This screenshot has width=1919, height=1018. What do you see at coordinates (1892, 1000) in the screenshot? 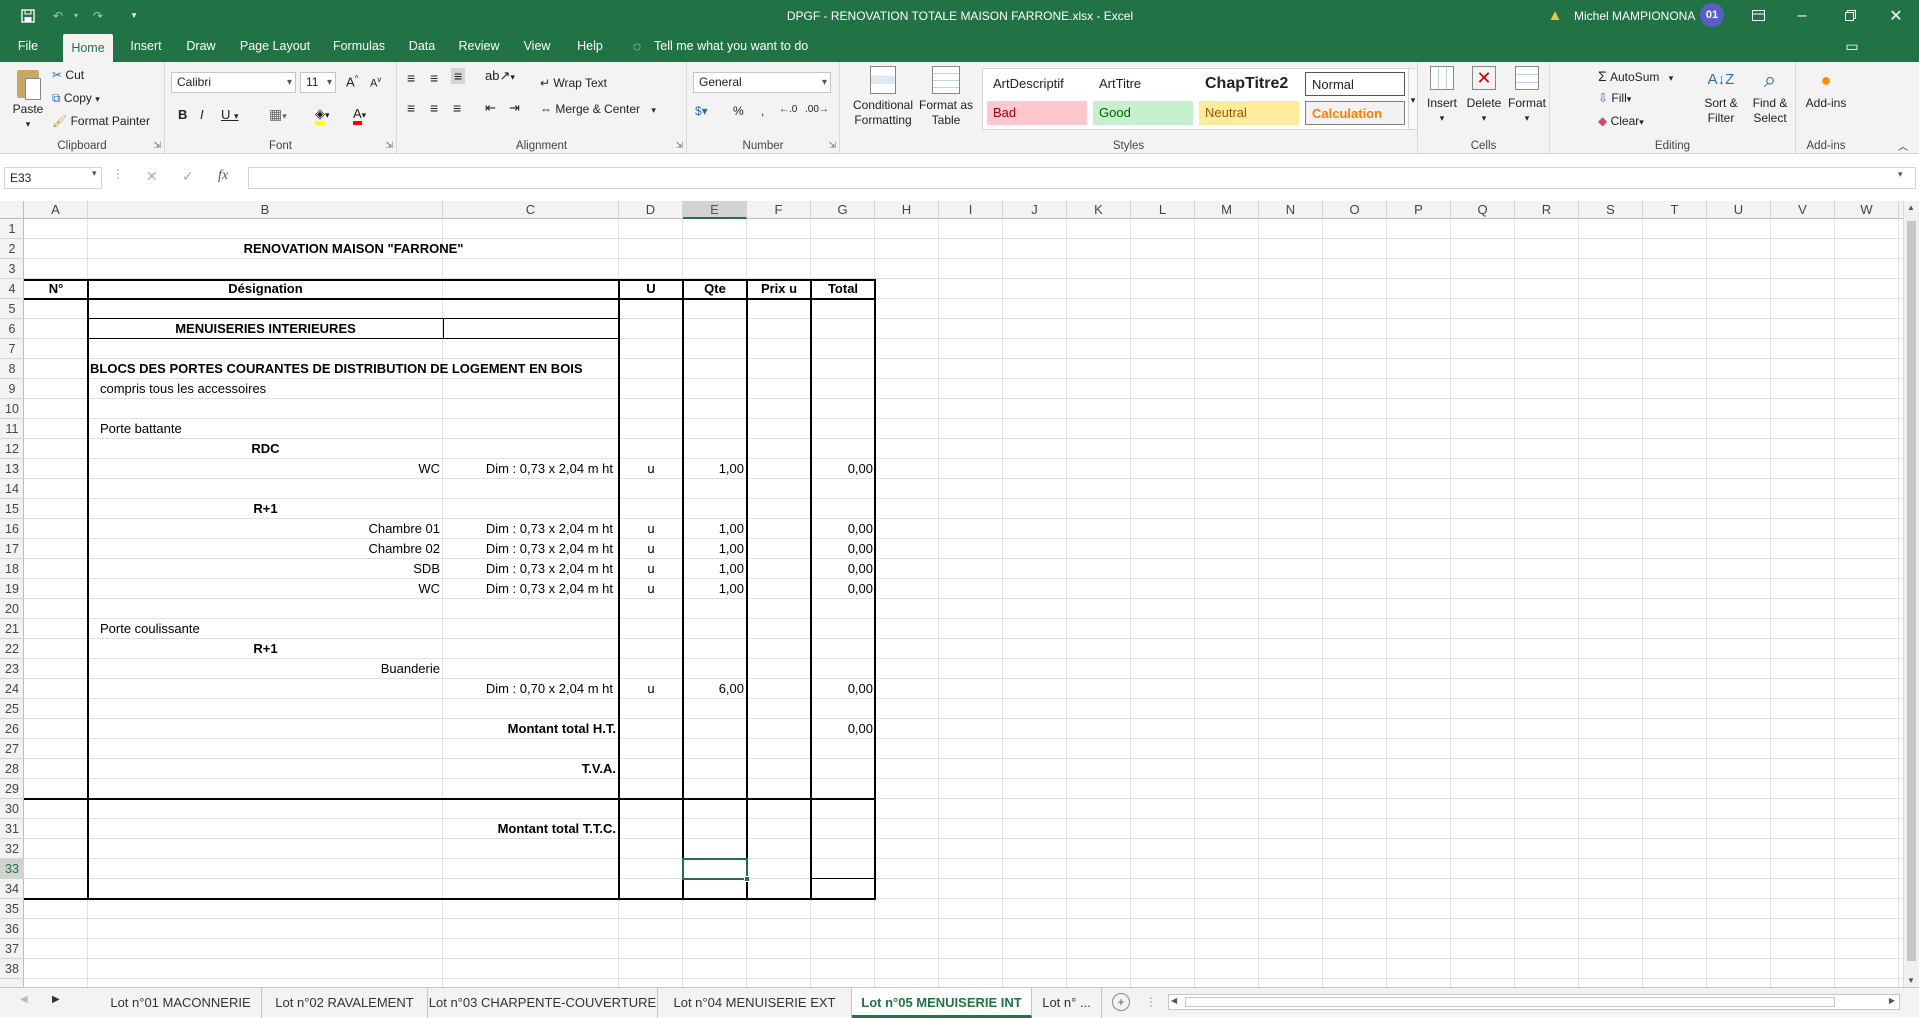
I see `scroll-right-icon: ▶` at bounding box center [1892, 1000].